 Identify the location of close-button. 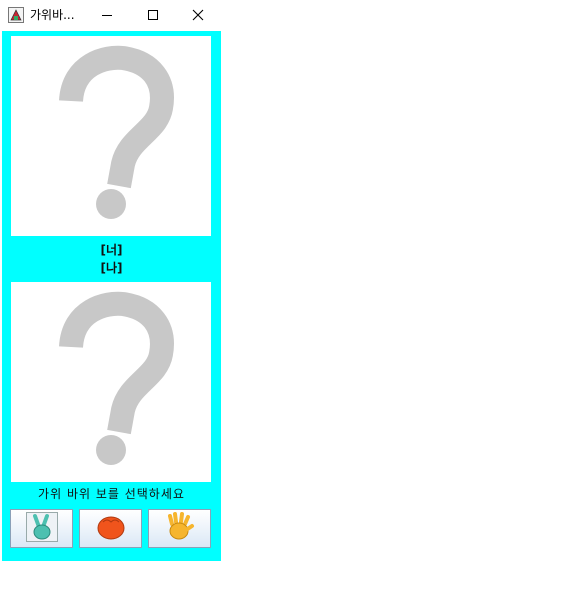
(198, 15).